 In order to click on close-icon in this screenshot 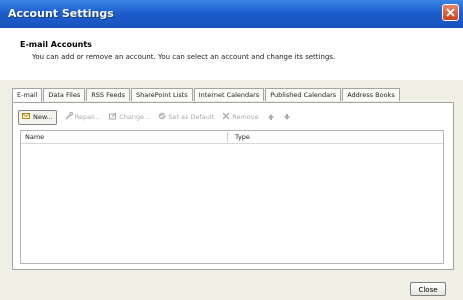, I will do `click(450, 12)`.